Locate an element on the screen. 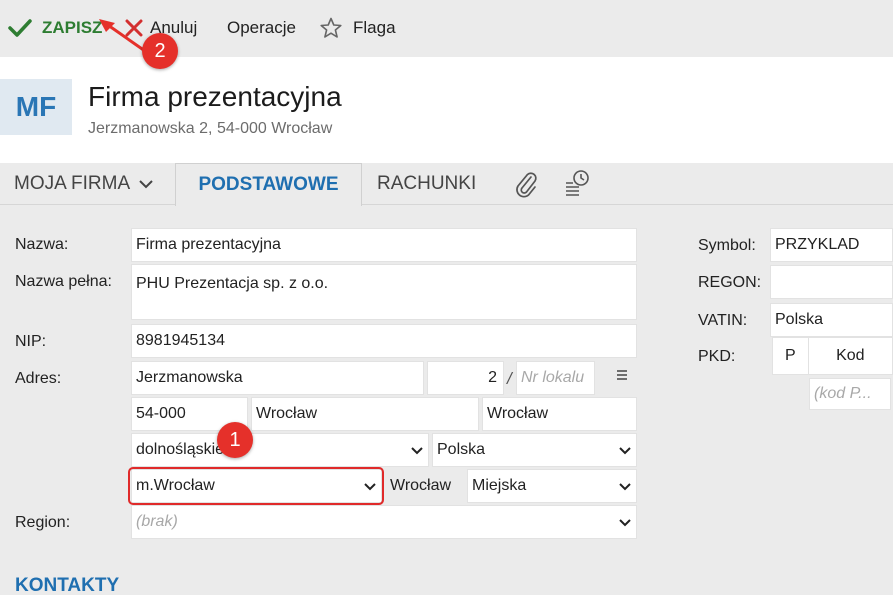 This screenshot has height=595, width=893. commune-type-select: Miejska is located at coordinates (552, 486).